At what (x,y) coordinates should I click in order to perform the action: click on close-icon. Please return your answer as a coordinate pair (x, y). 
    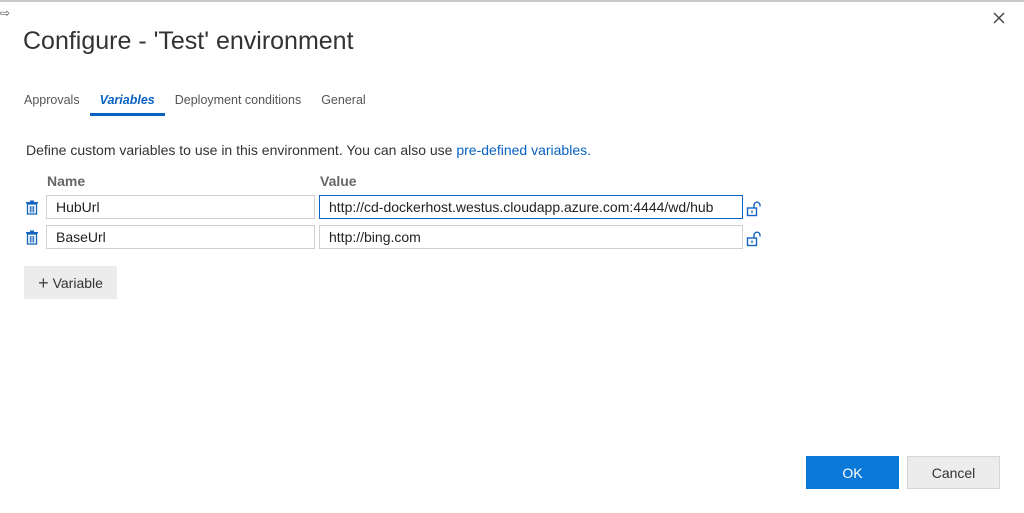
    Looking at the image, I should click on (999, 18).